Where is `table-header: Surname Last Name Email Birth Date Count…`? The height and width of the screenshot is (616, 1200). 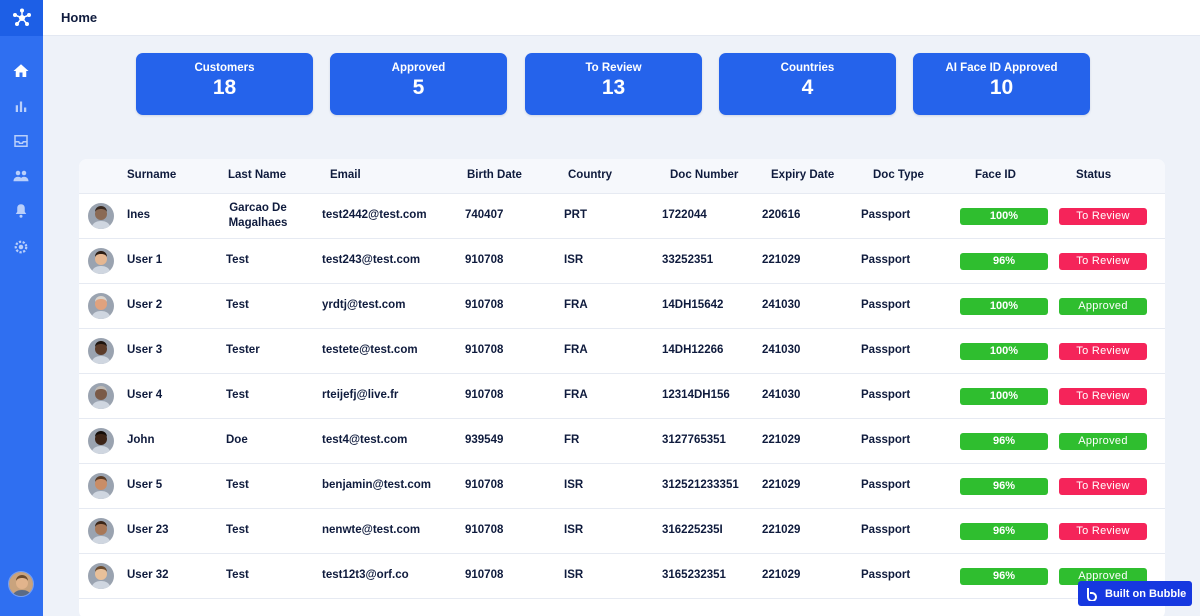 table-header: Surname Last Name Email Birth Date Count… is located at coordinates (622, 176).